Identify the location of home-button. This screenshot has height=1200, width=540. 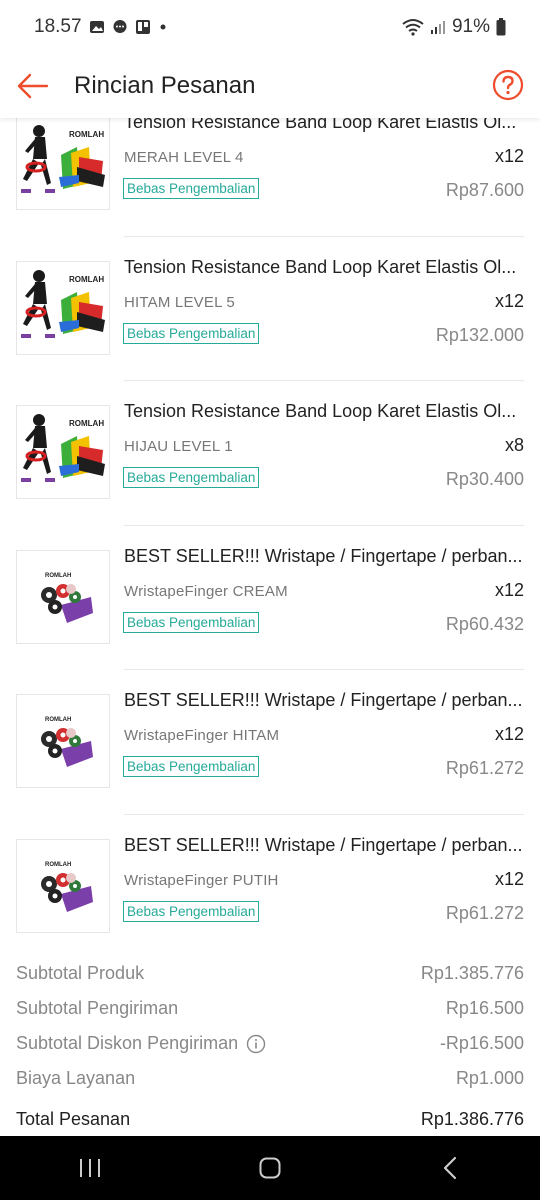
(270, 1168).